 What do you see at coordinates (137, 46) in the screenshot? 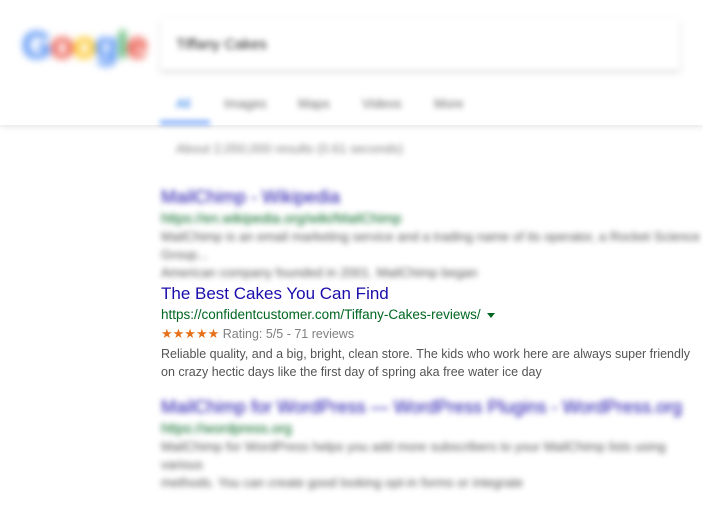
I see `logo-letter: e` at bounding box center [137, 46].